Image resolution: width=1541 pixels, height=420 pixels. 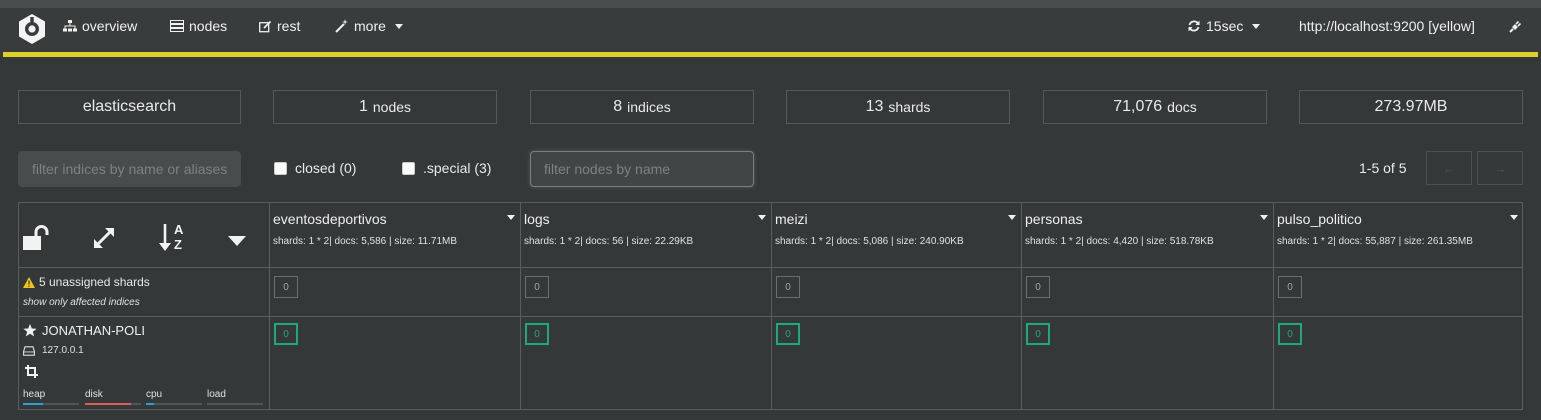 I want to click on cluster-status-bar, so click(x=770, y=54).